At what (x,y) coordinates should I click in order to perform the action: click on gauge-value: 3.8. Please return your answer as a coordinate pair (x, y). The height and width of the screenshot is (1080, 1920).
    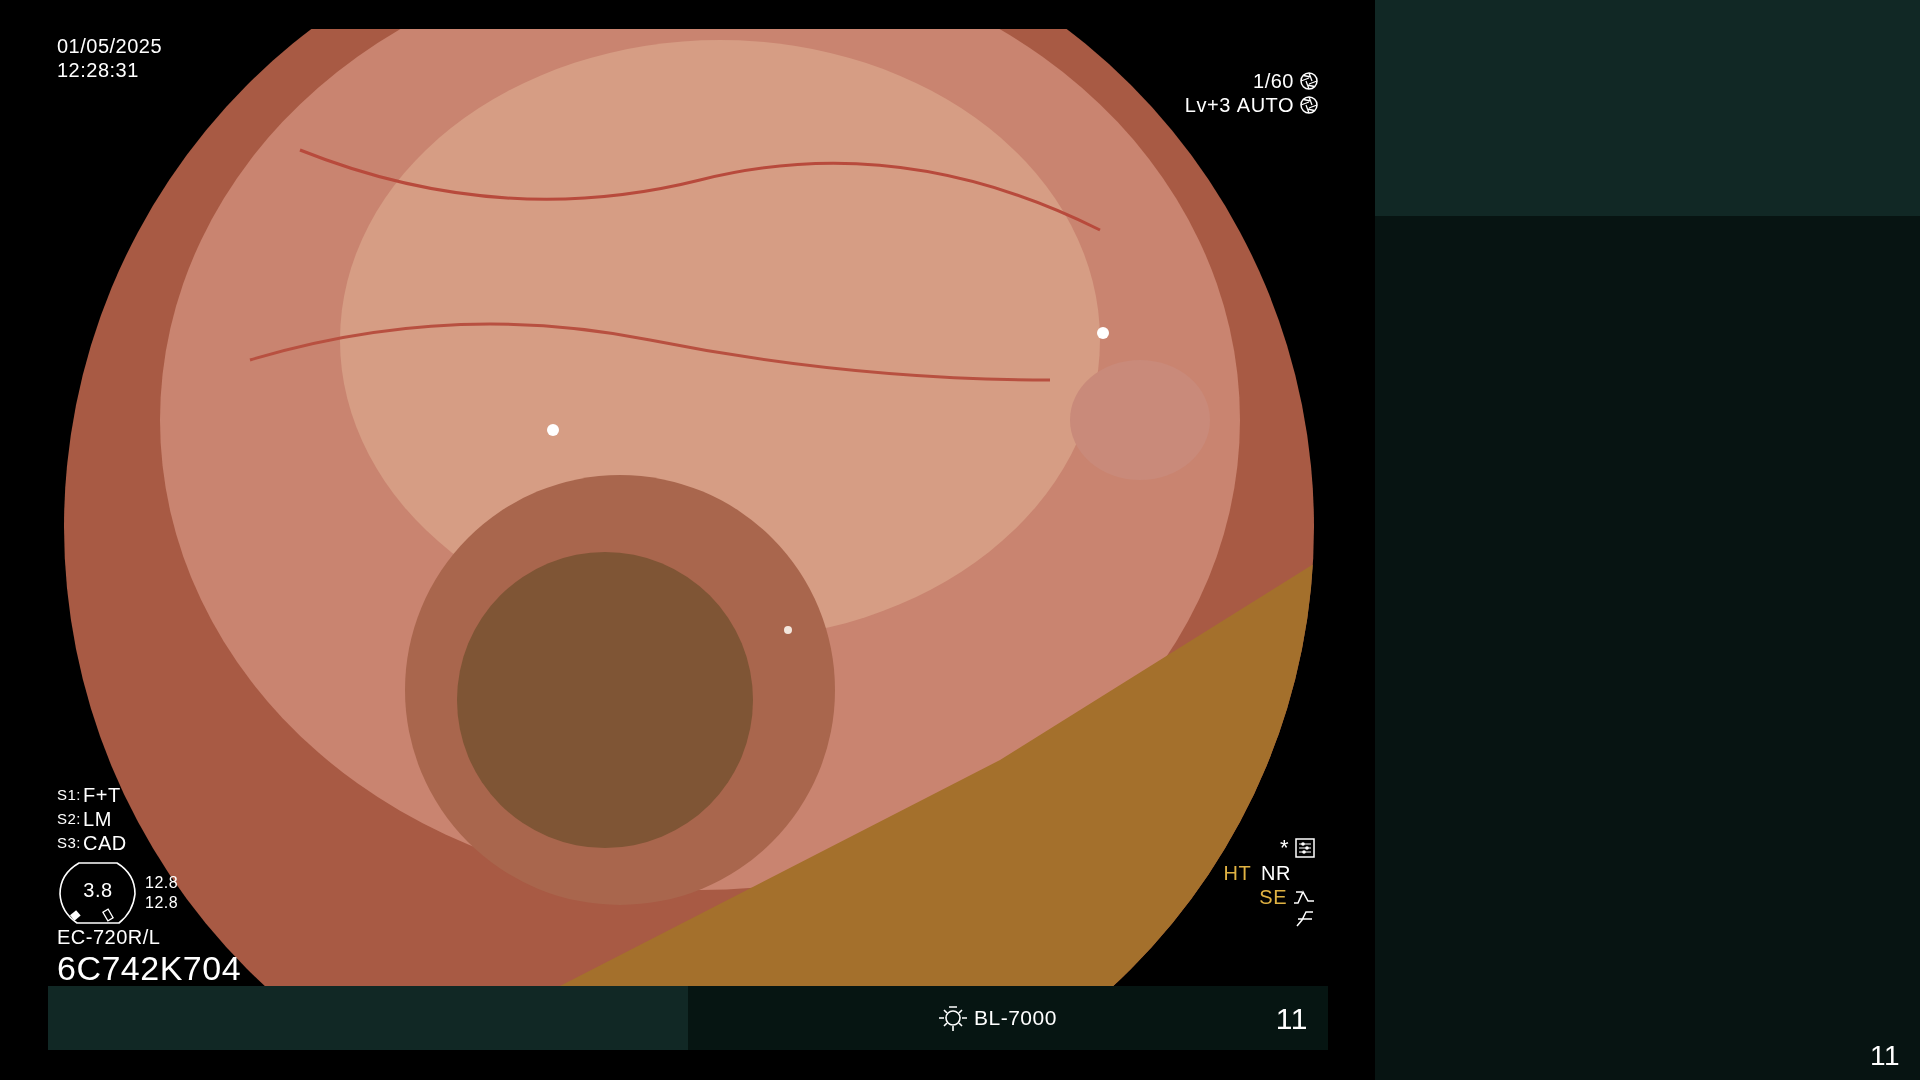
    Looking at the image, I should click on (98, 890).